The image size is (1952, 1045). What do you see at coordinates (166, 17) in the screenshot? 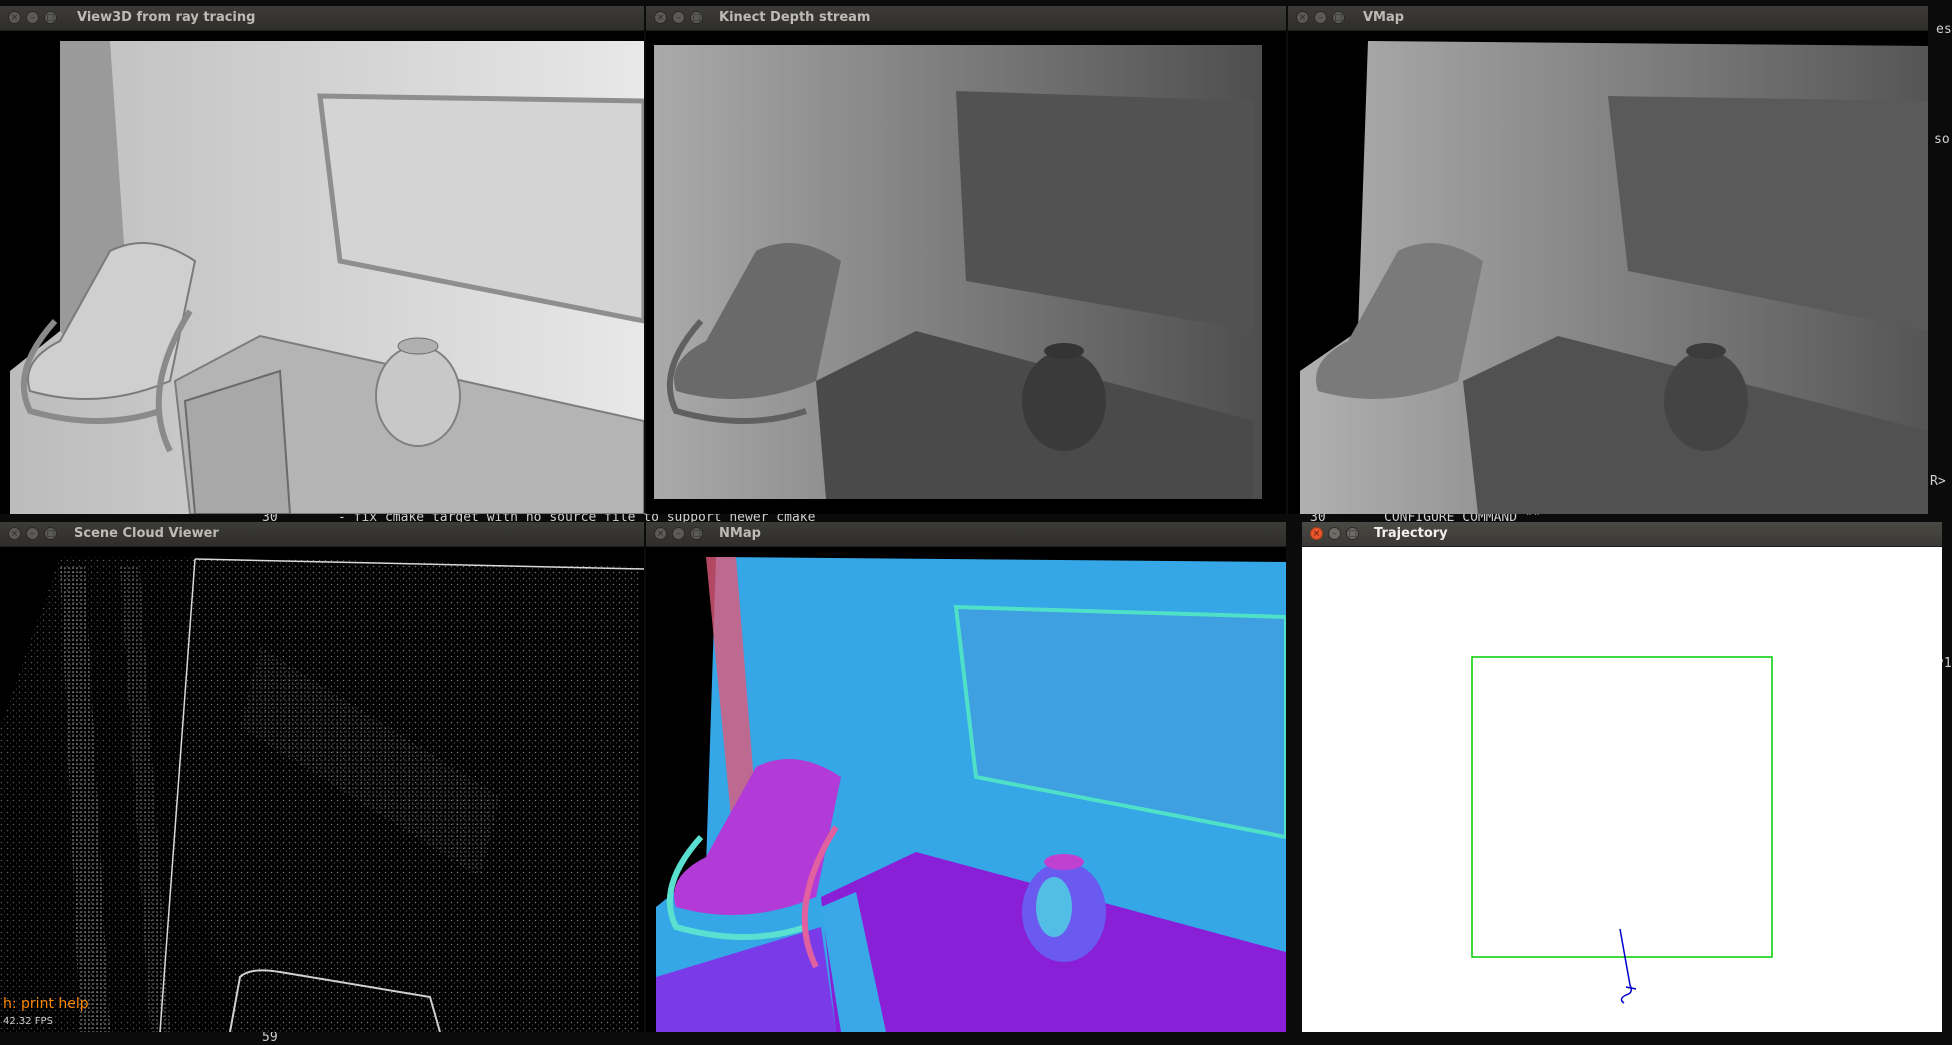
I see `view3d-title: View3D from ray tracing` at bounding box center [166, 17].